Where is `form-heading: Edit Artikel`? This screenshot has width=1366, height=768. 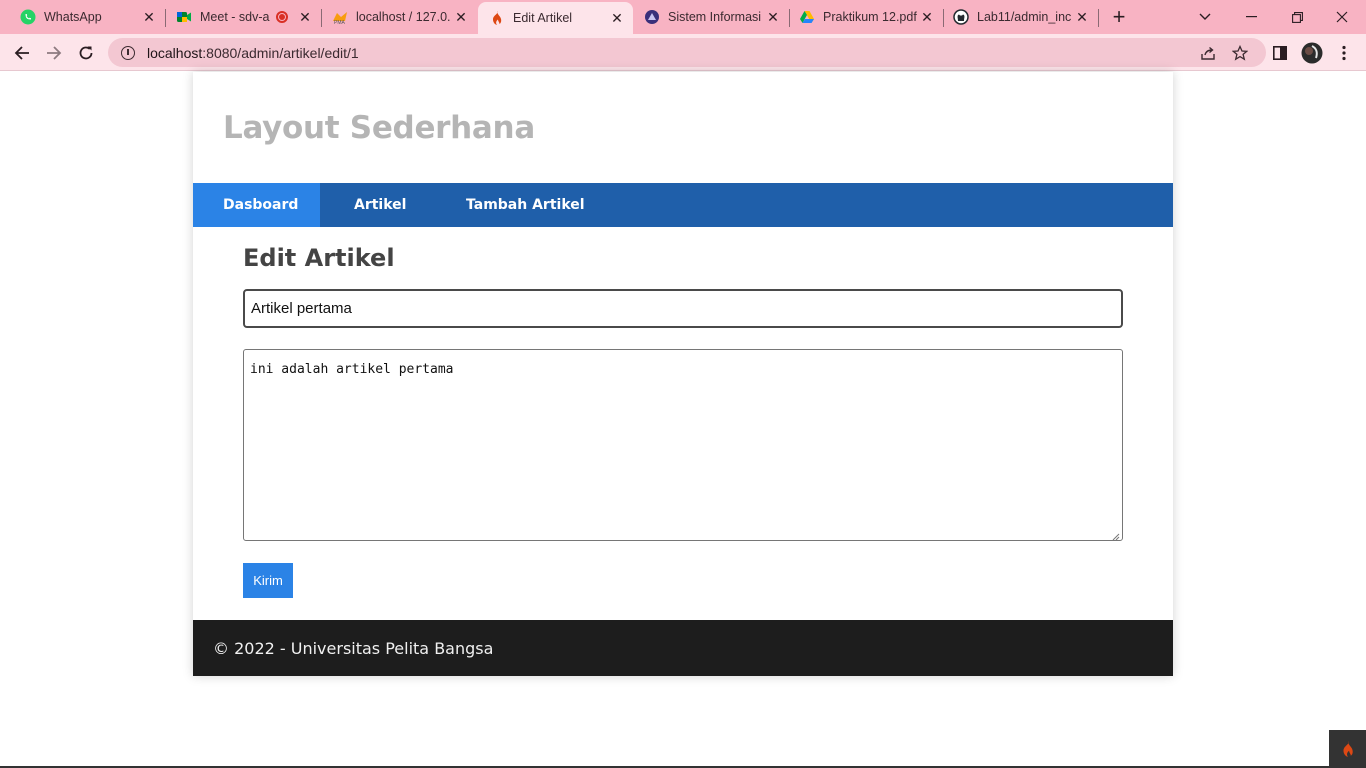
form-heading: Edit Artikel is located at coordinates (319, 258).